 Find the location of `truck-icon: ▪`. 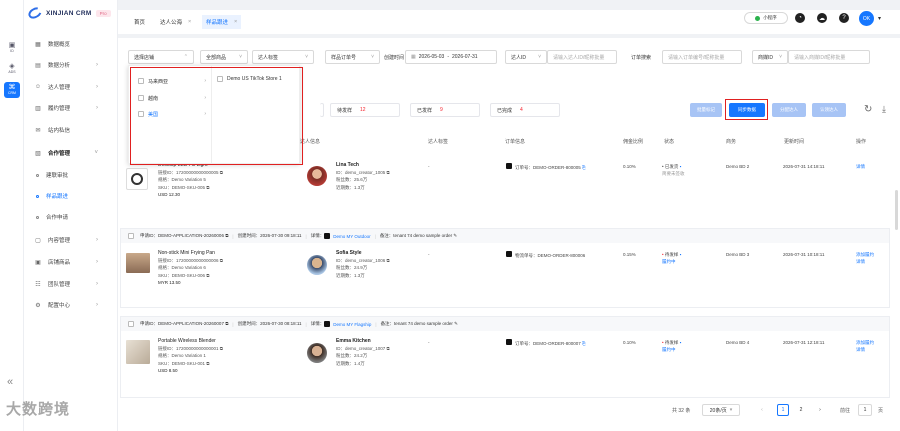

truck-icon: ▪ is located at coordinates (681, 166).